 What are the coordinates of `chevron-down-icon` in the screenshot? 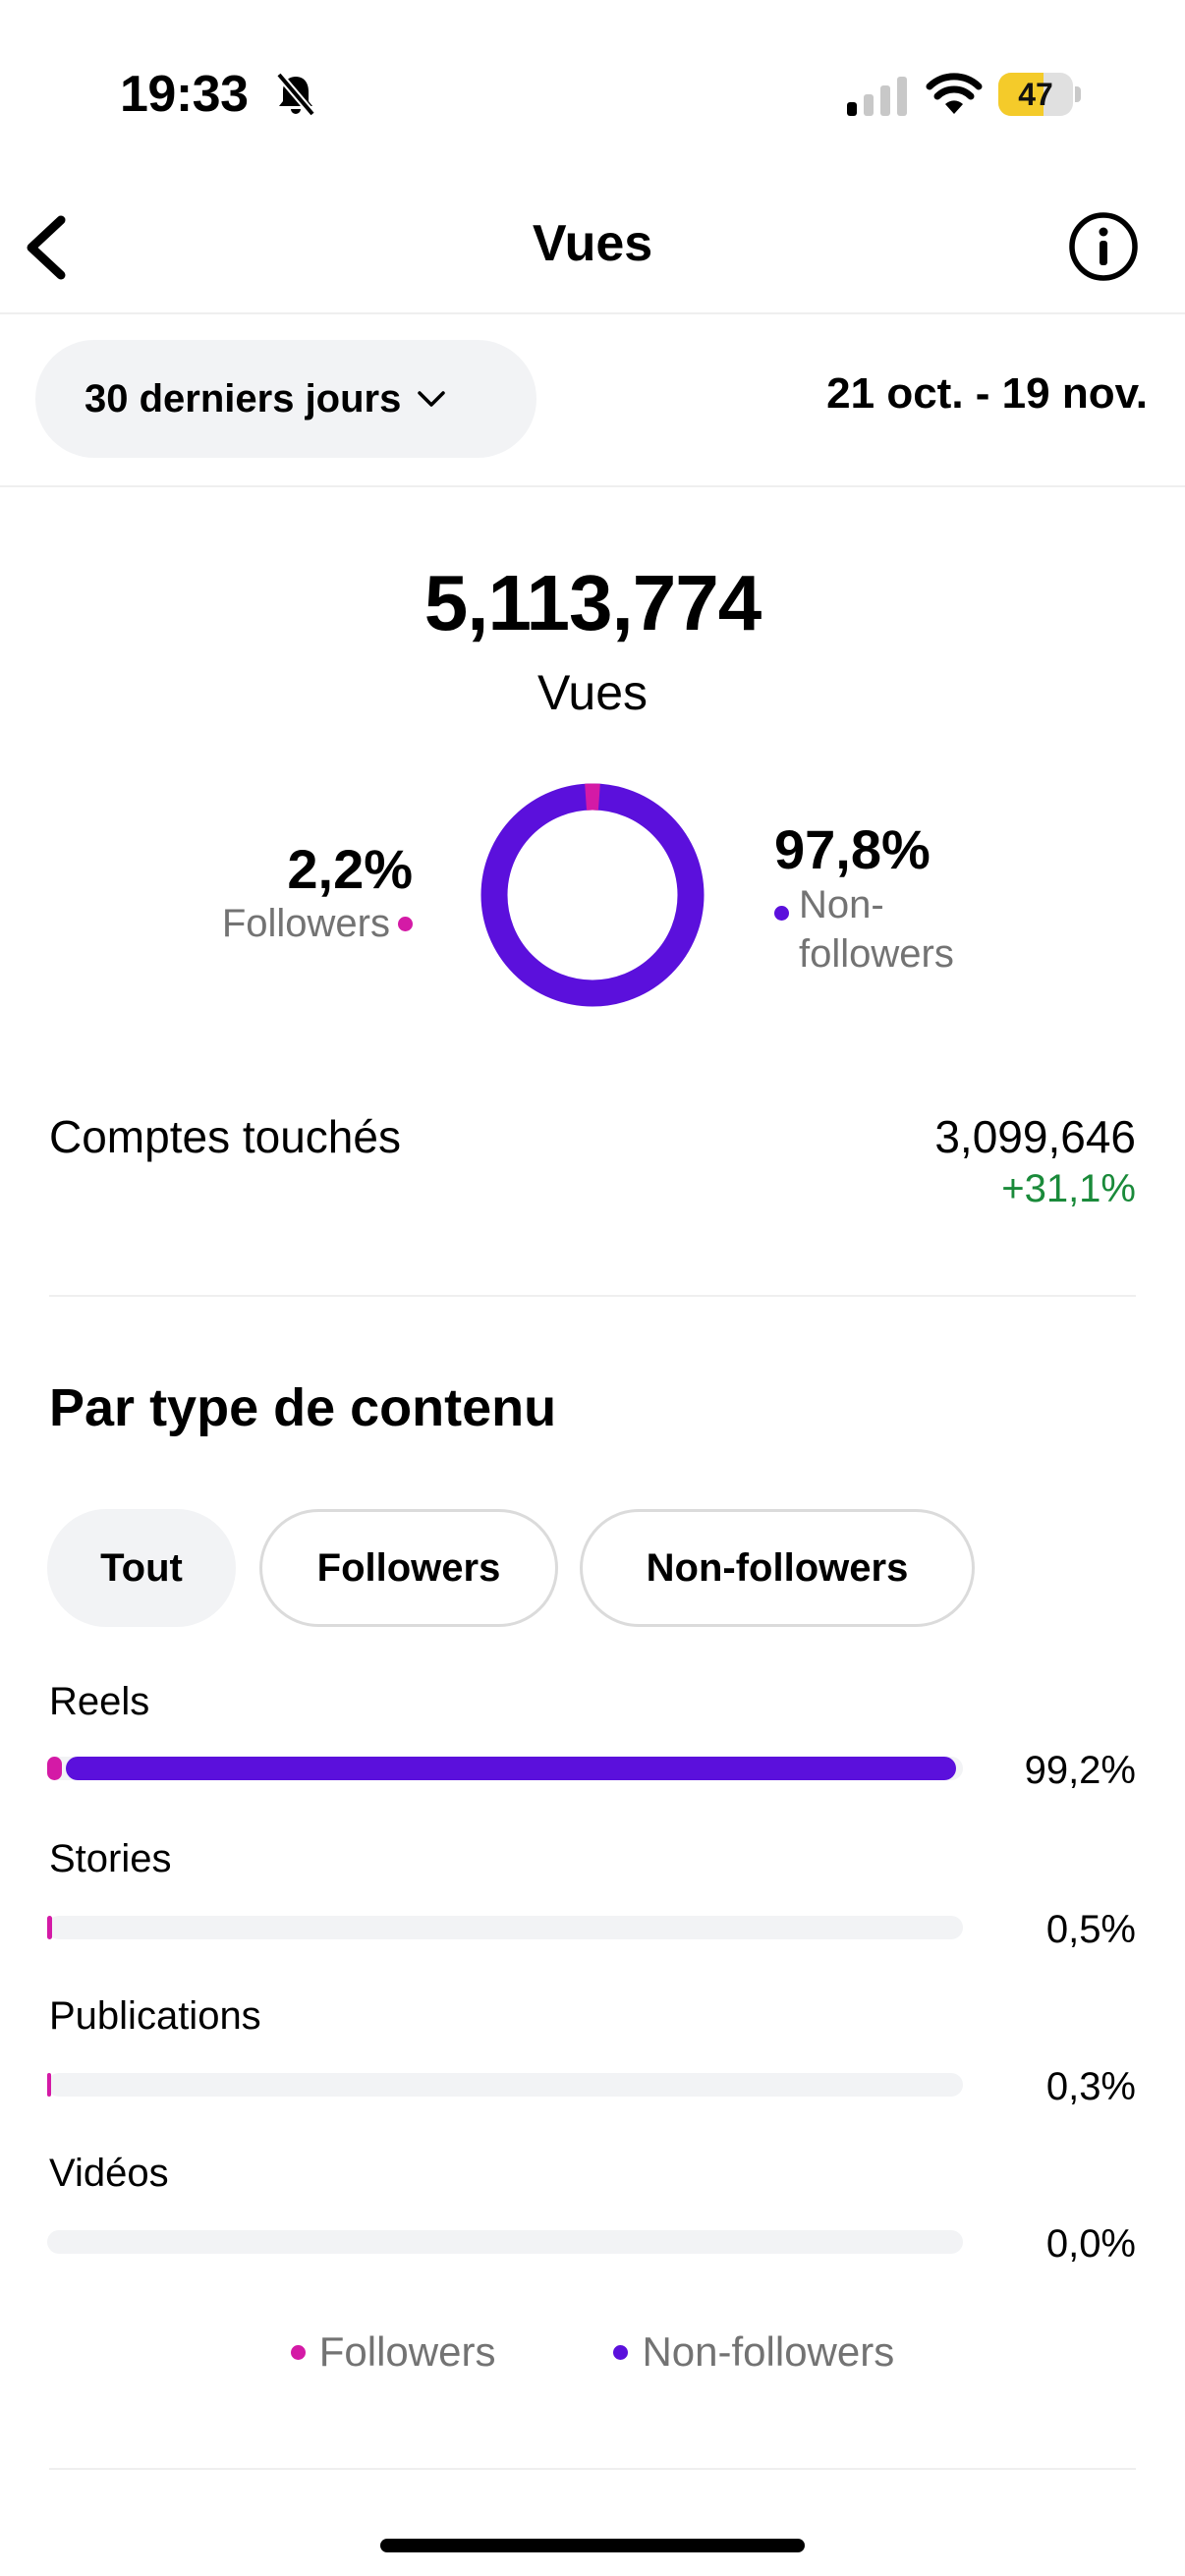 It's located at (432, 399).